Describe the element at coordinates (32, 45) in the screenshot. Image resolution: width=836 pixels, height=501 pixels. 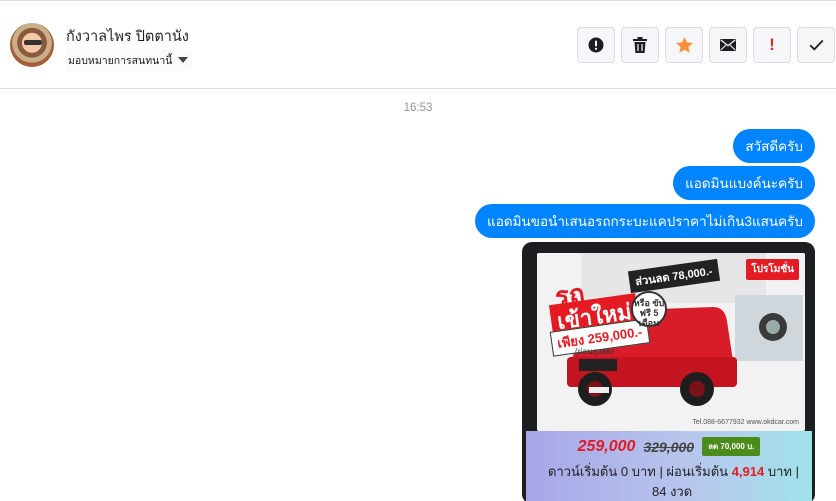
I see `avatar` at that location.